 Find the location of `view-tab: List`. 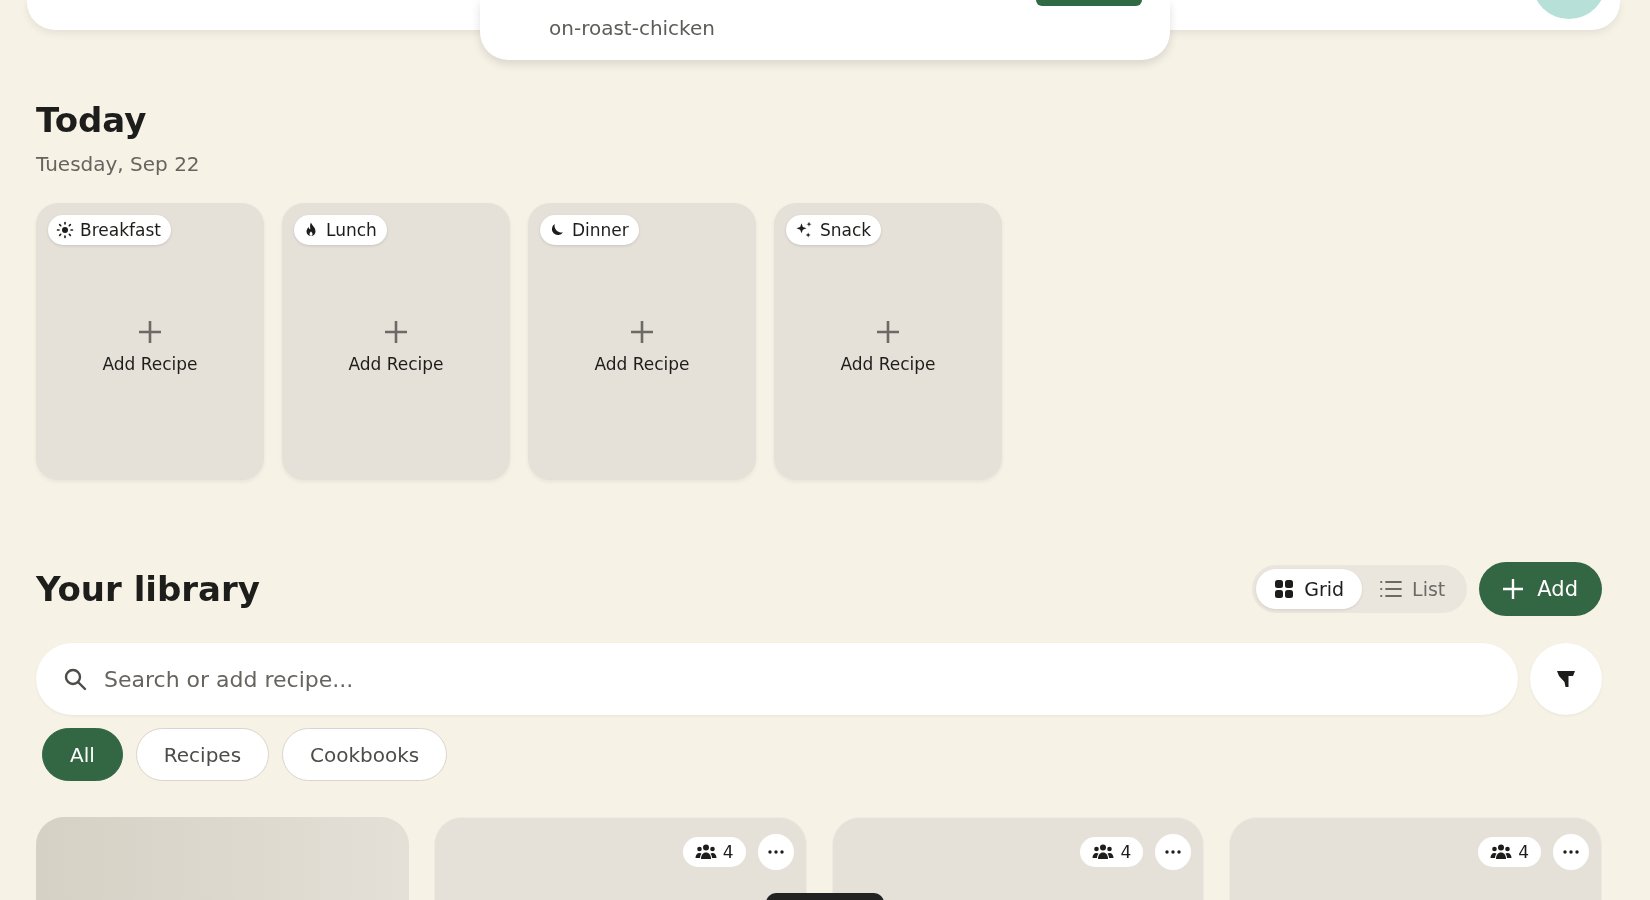

view-tab: List is located at coordinates (1413, 589).